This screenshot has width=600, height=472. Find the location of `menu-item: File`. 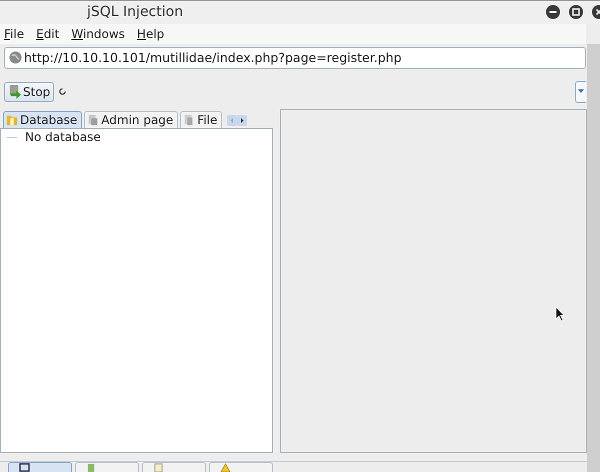

menu-item: File is located at coordinates (14, 33).